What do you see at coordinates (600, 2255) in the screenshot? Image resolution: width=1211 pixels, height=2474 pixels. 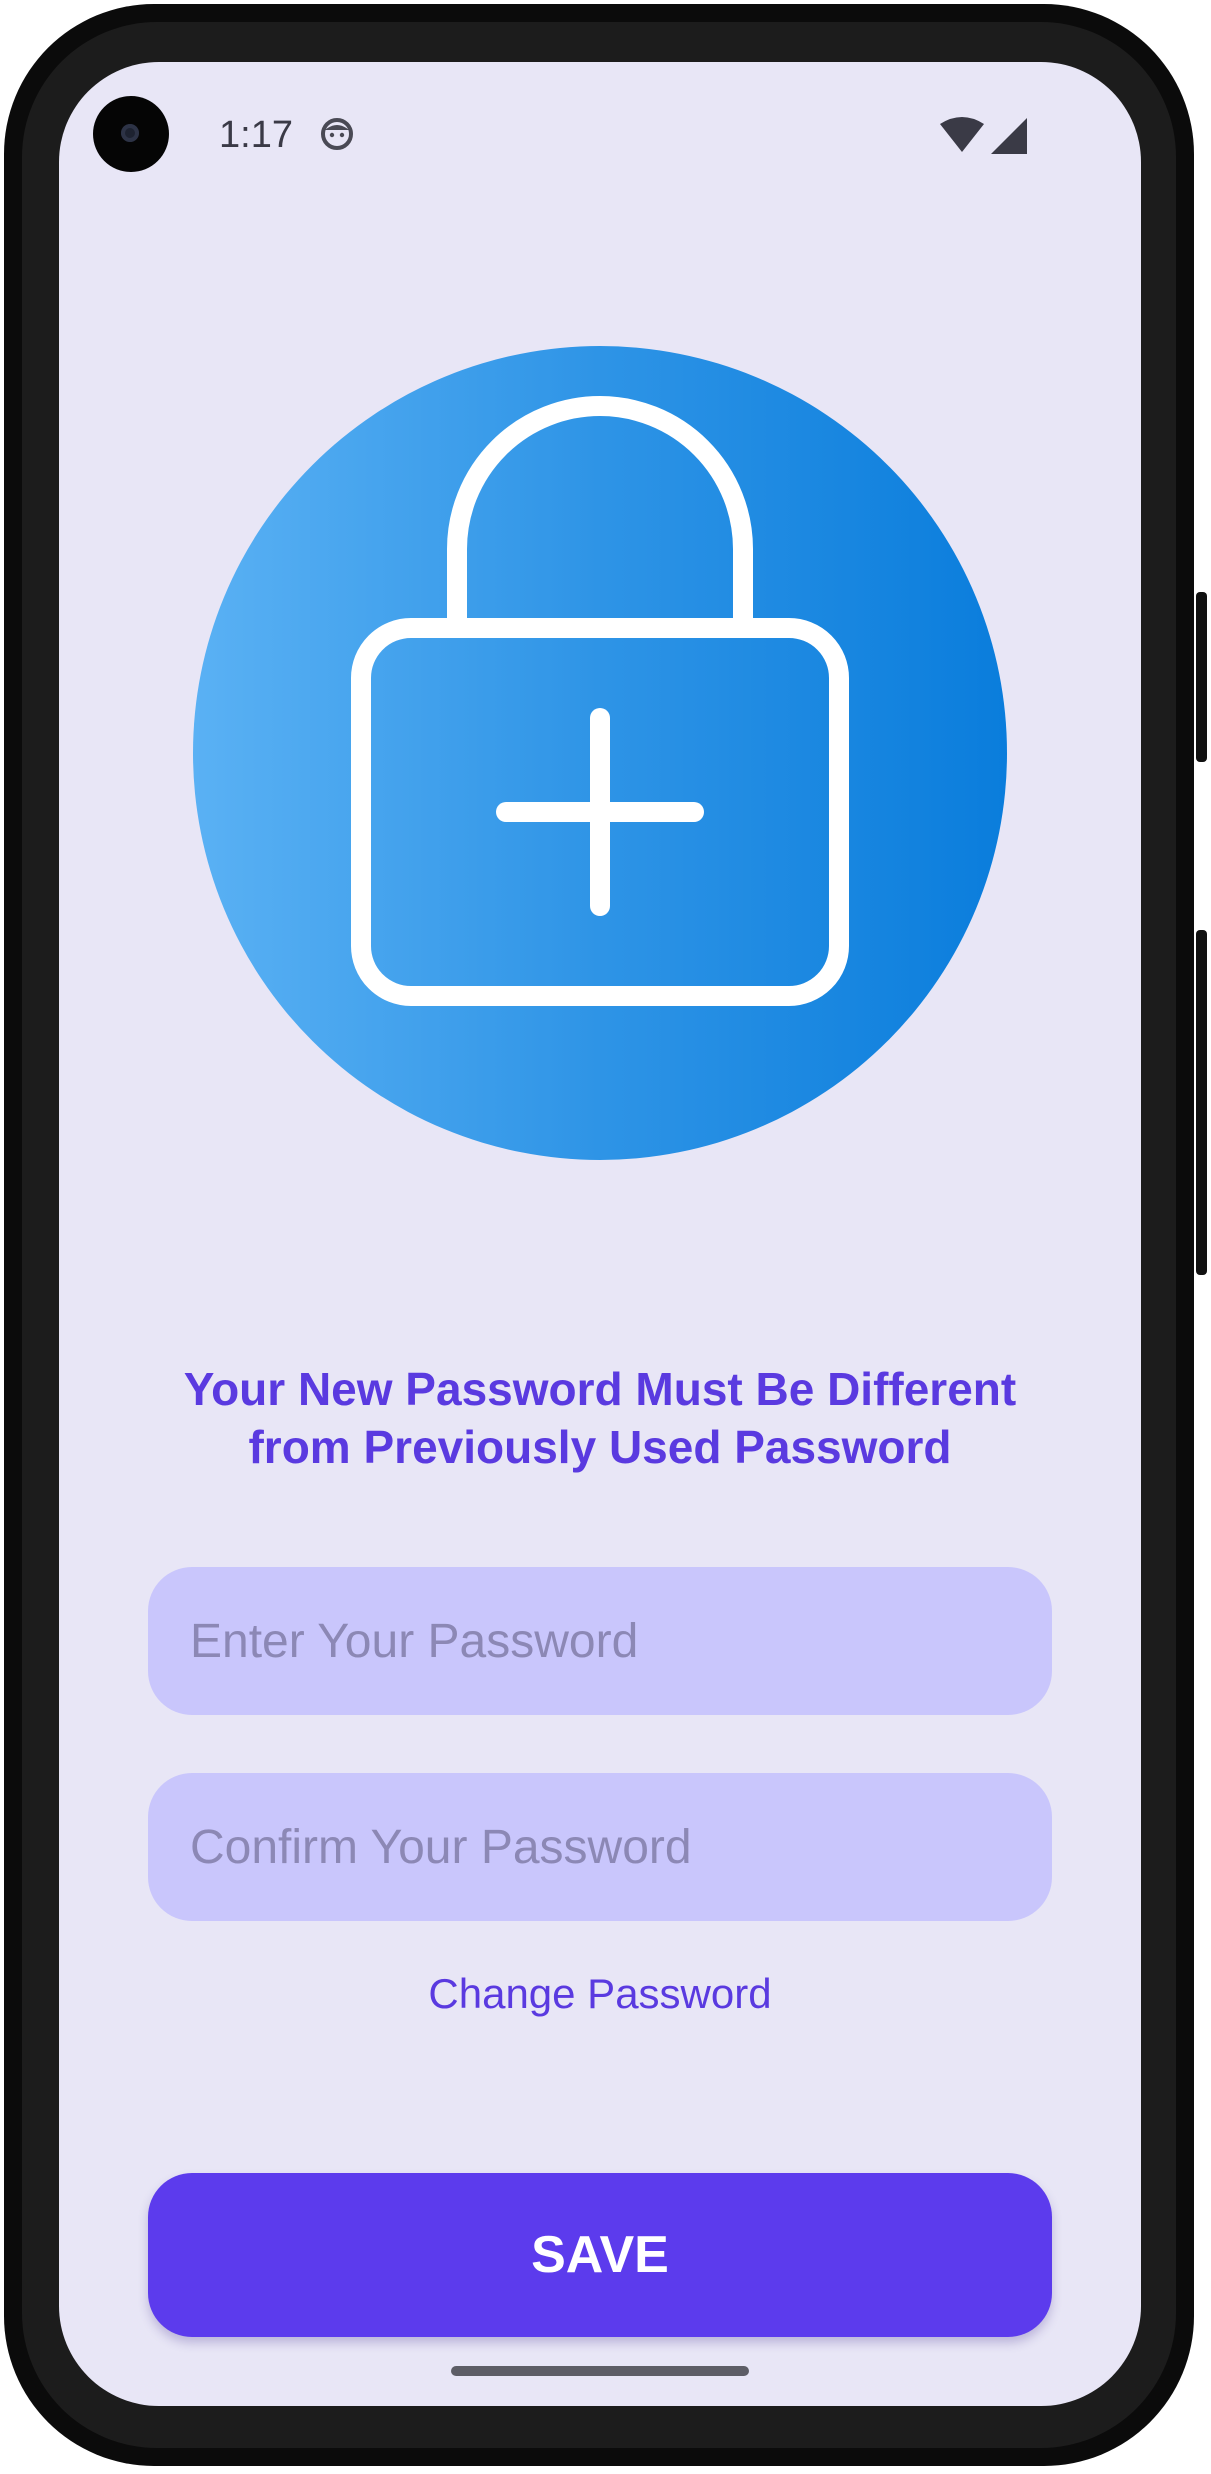 I see `save-button: SAVE` at bounding box center [600, 2255].